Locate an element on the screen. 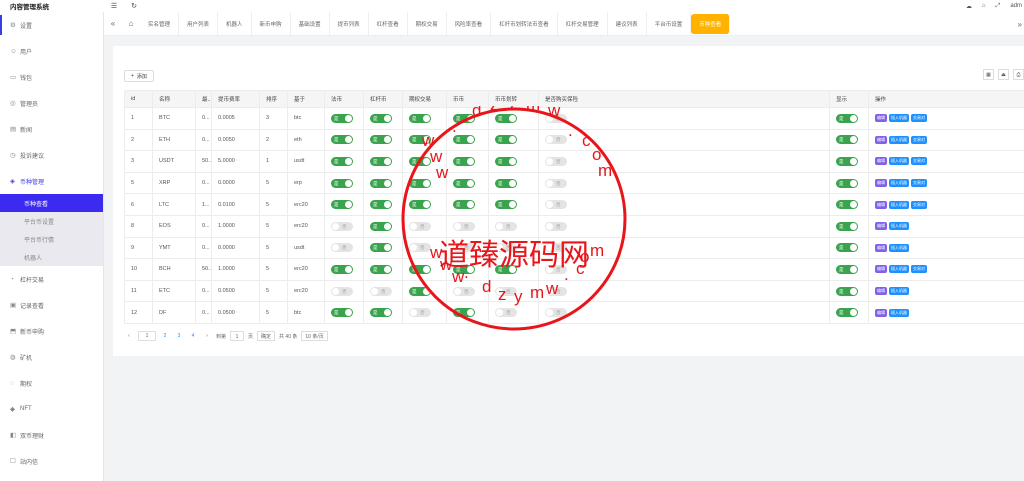  tab: 币种查看 is located at coordinates (711, 23).